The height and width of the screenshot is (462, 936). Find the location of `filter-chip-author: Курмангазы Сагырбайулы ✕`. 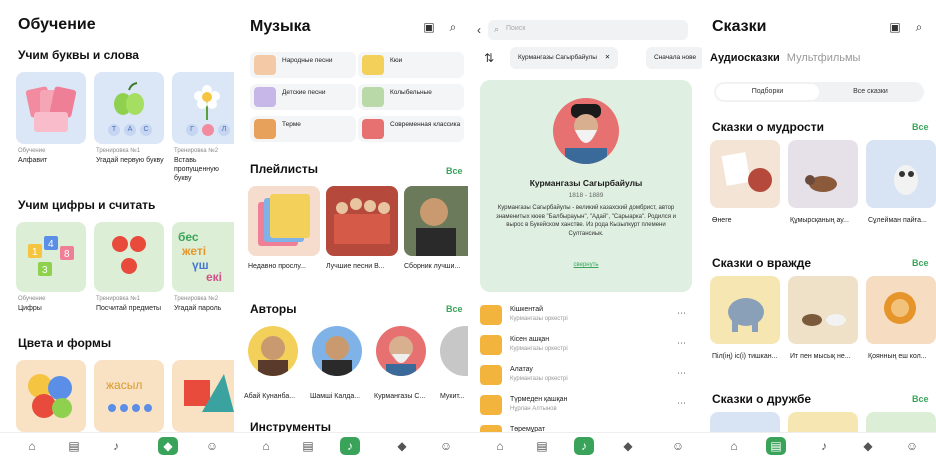

filter-chip-author: Курмангазы Сагырбайулы ✕ is located at coordinates (564, 58).